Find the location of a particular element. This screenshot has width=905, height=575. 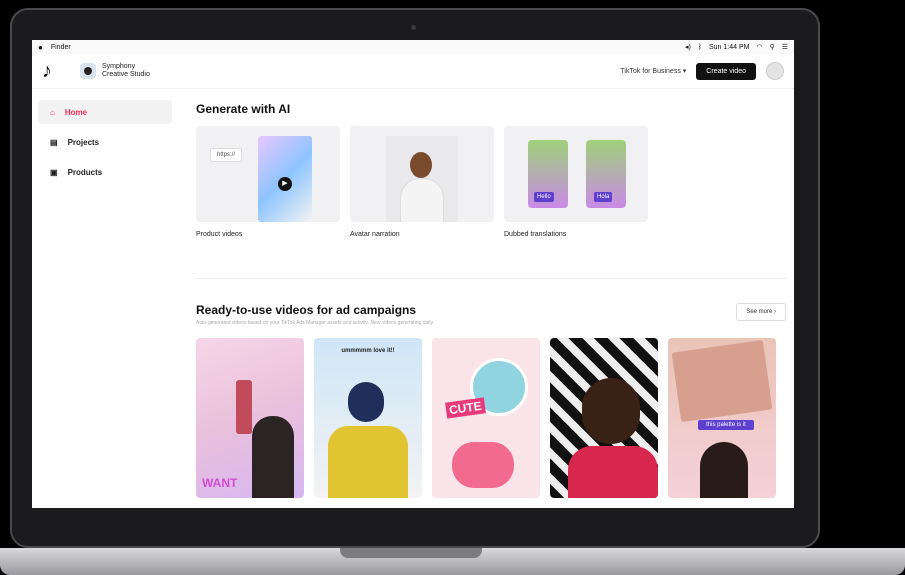

projects-icon: ▤ is located at coordinates (54, 142).